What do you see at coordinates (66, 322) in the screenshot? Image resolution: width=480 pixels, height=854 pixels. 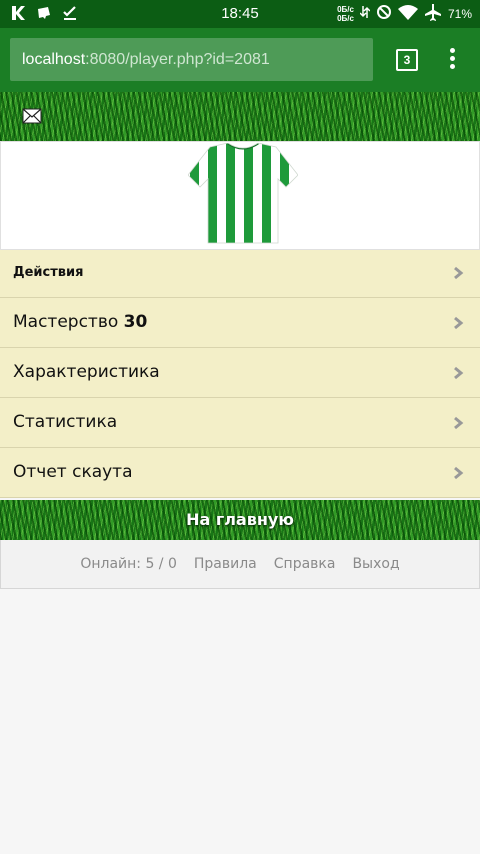 I see `mastery-label: Мастерство` at bounding box center [66, 322].